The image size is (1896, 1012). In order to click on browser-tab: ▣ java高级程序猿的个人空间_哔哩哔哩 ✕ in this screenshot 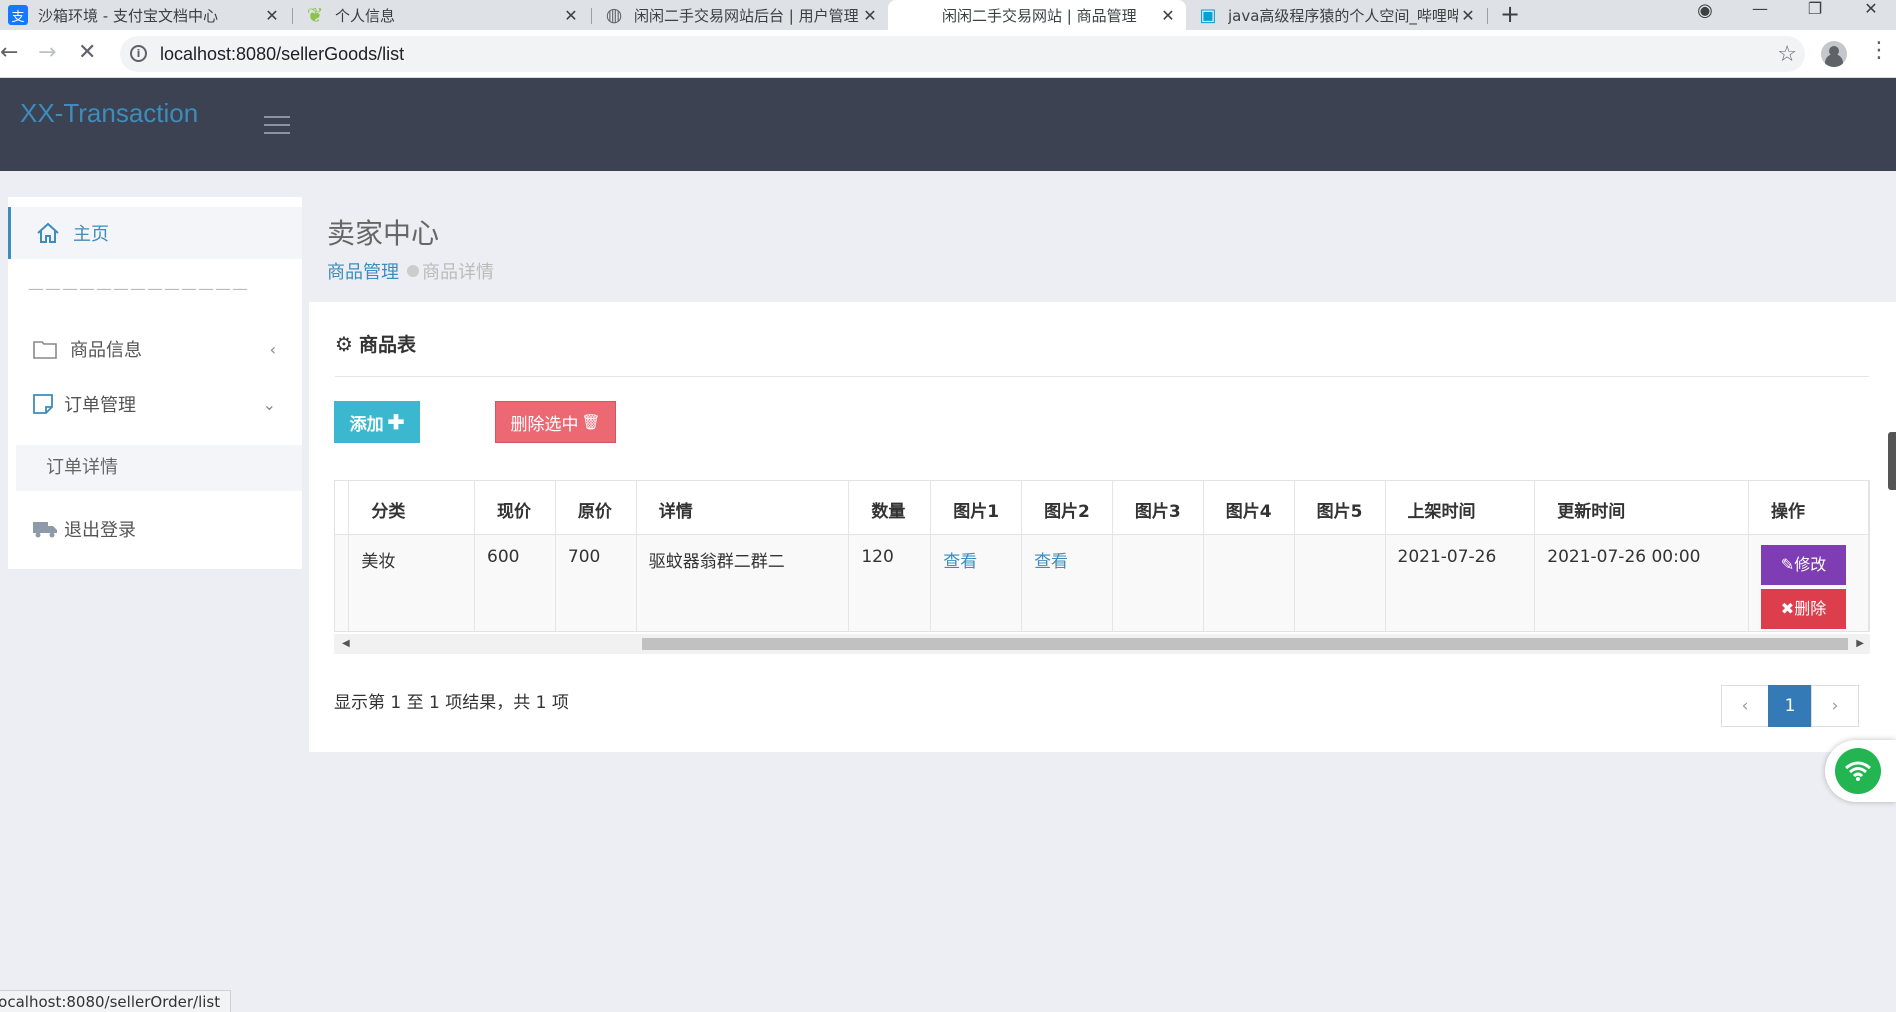, I will do `click(1338, 15)`.